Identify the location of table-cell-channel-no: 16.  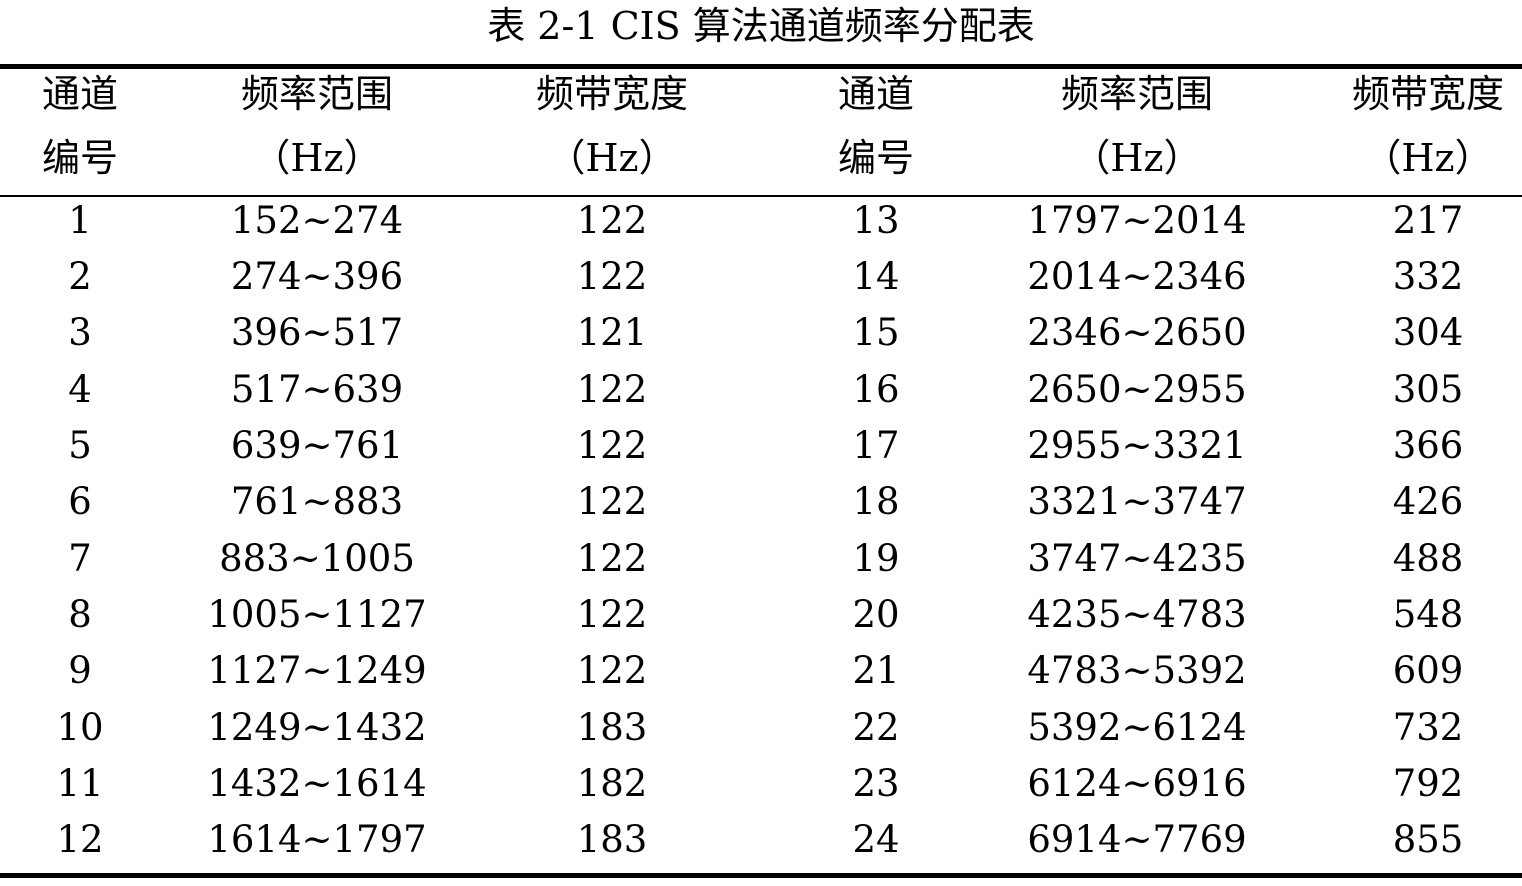
(876, 389).